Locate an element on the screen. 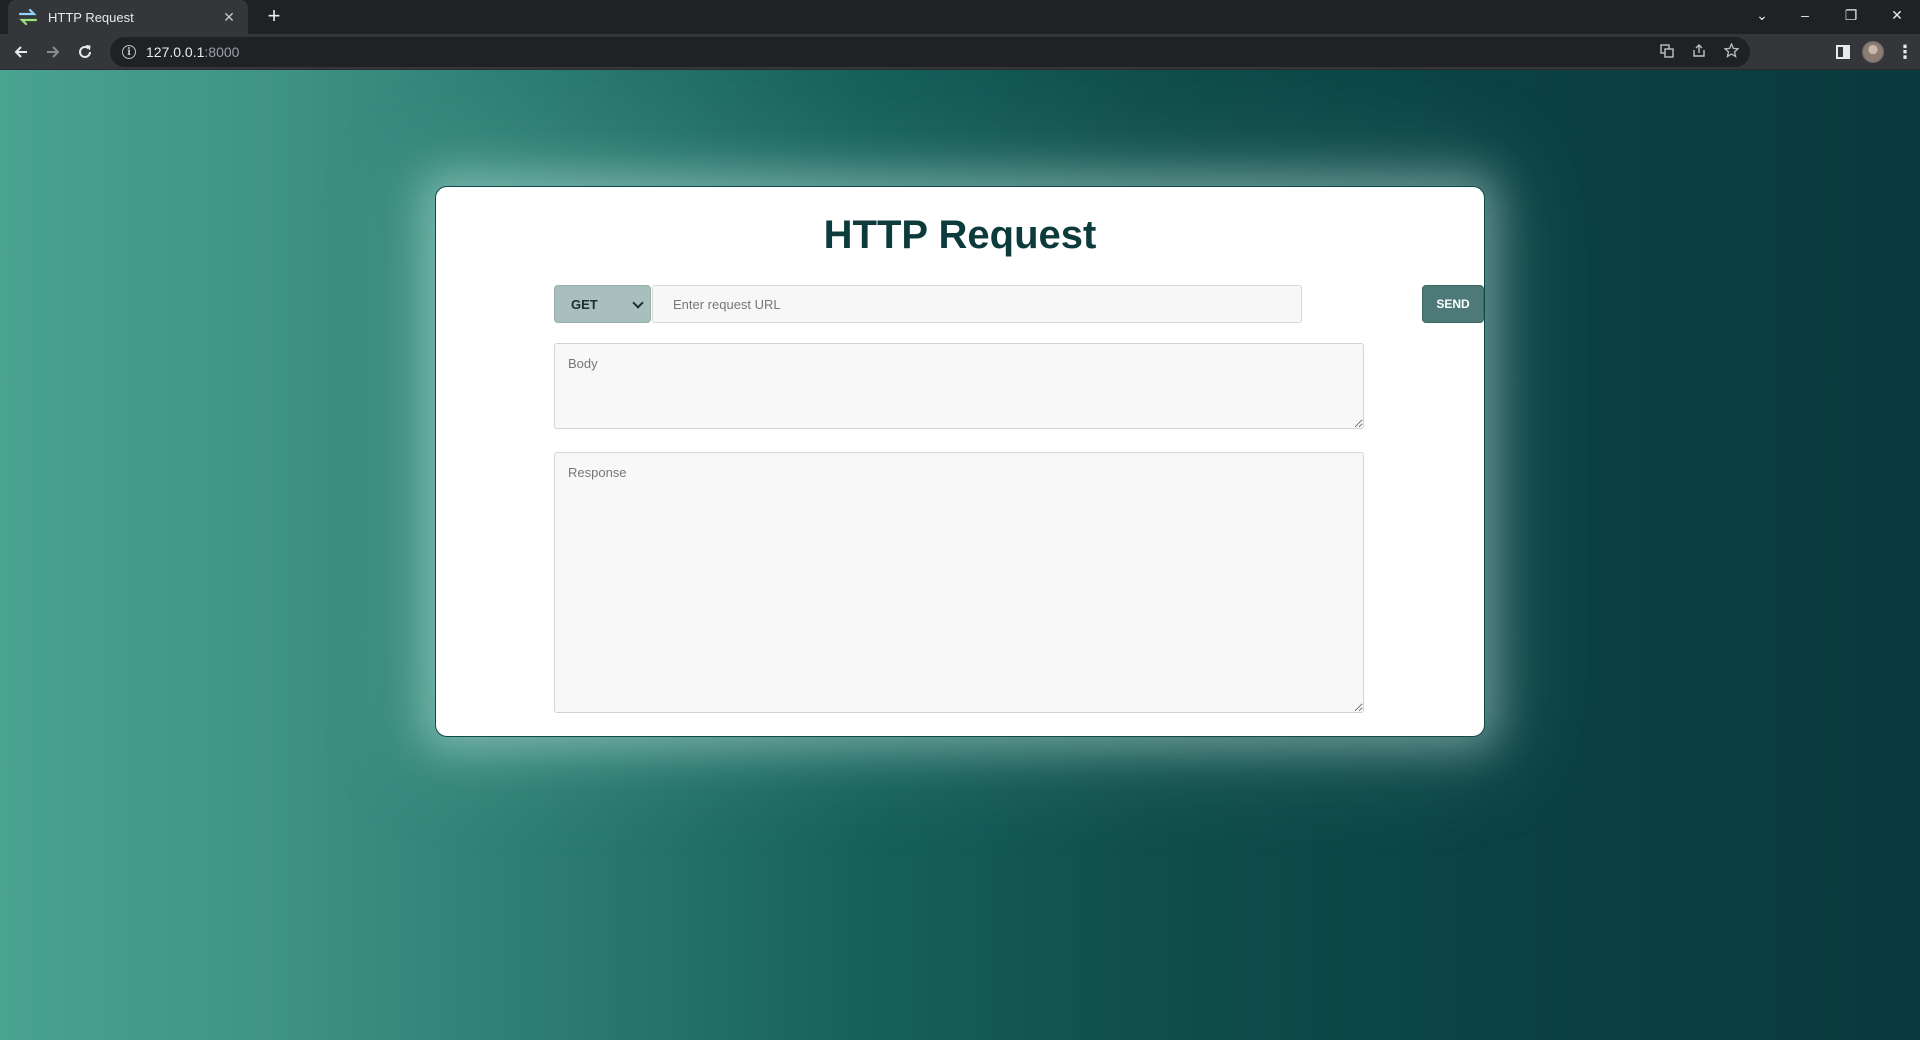 This screenshot has width=1920, height=1040. method-select: GET is located at coordinates (602, 304).